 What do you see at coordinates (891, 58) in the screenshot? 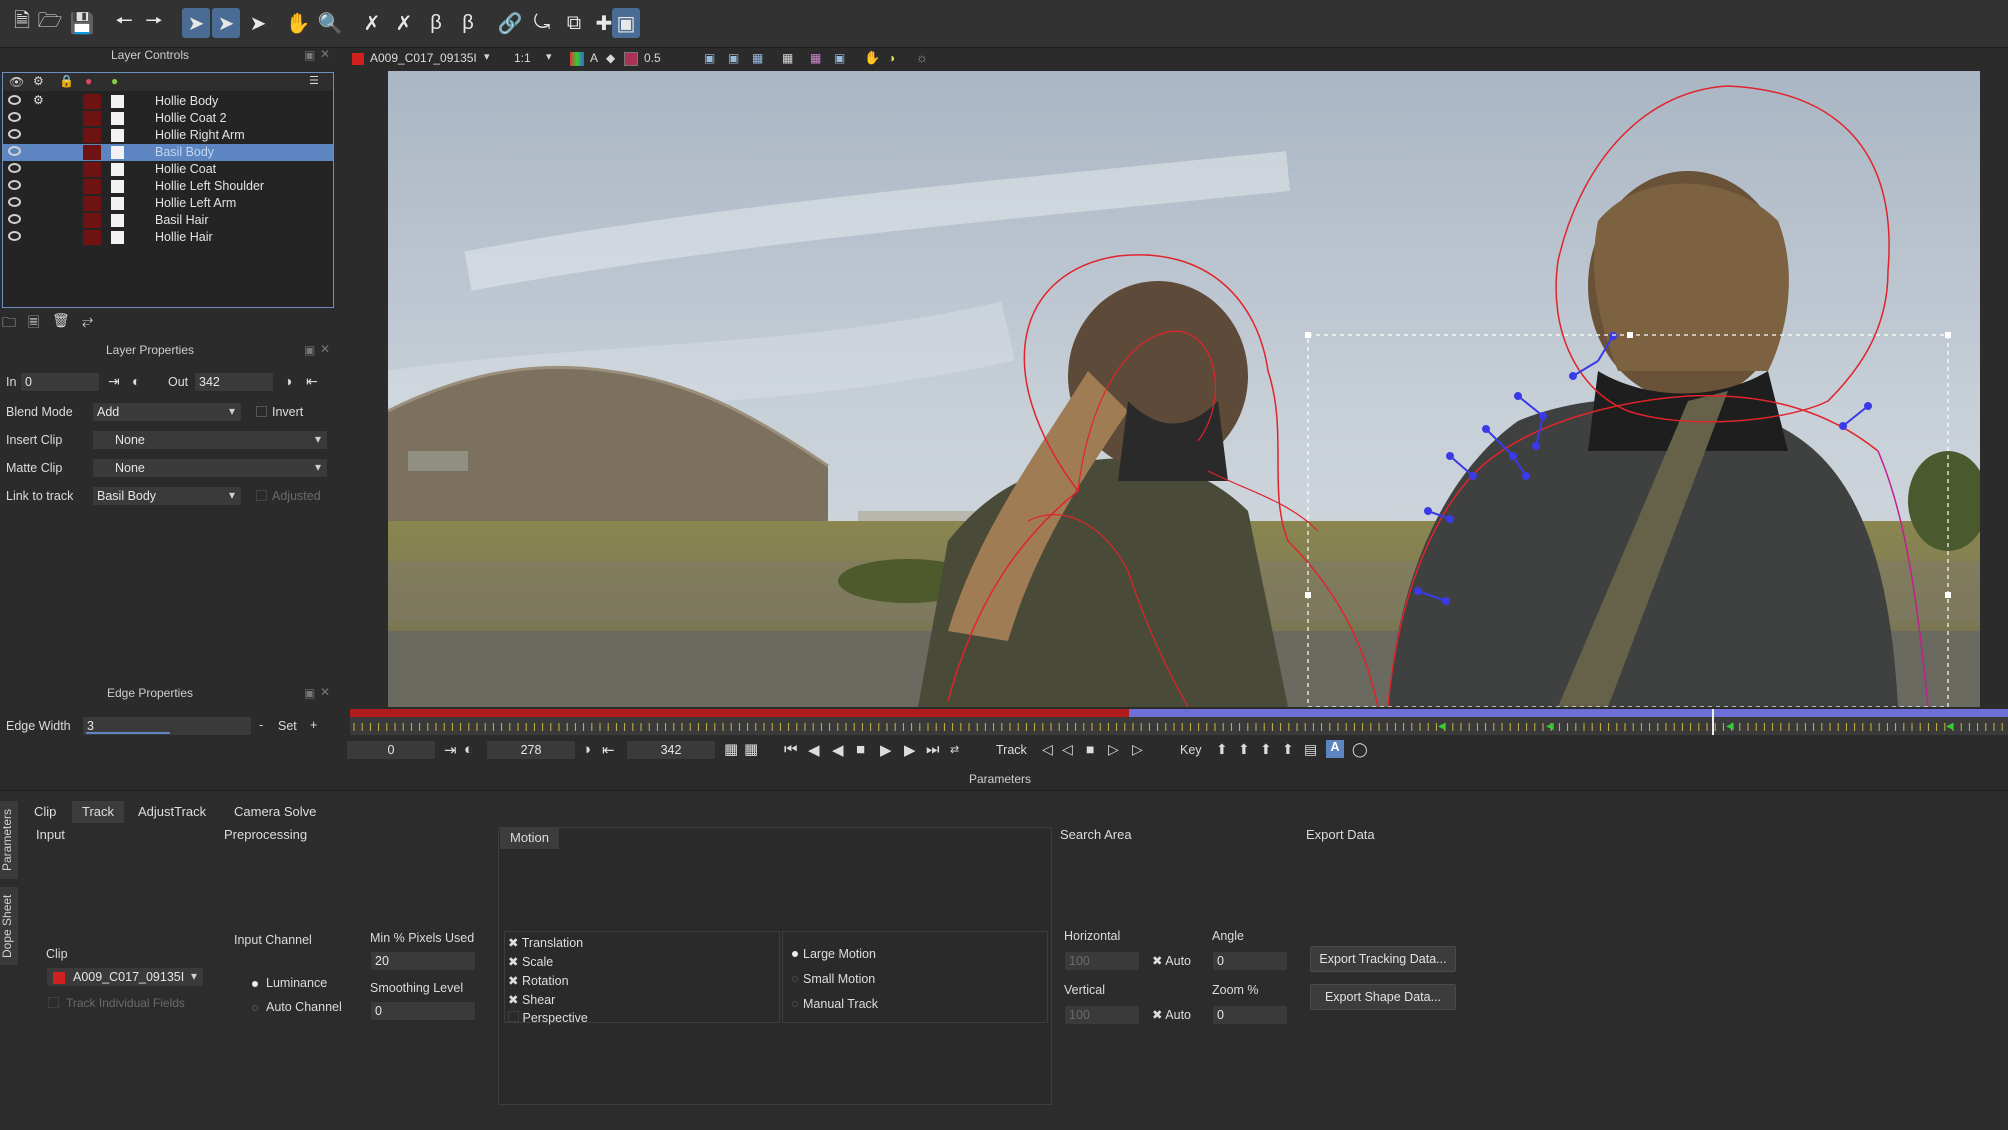
I see `brightness-icon: ◑` at bounding box center [891, 58].